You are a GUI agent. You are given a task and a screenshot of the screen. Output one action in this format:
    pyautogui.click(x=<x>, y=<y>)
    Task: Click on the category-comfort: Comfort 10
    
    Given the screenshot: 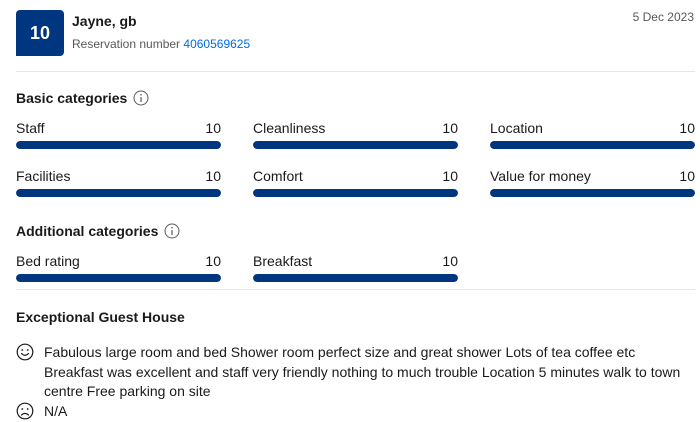 What is the action you would take?
    pyautogui.click(x=355, y=182)
    